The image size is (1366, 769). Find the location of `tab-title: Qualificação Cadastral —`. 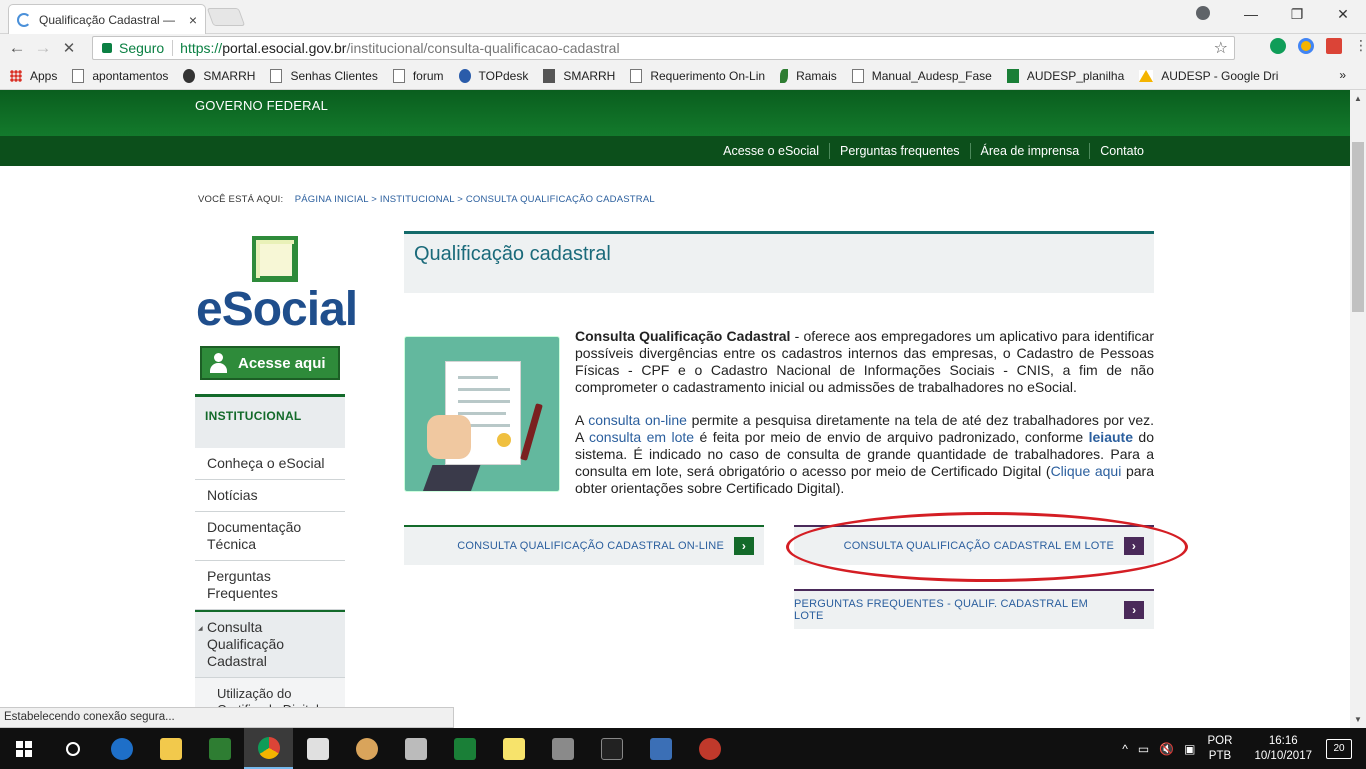

tab-title: Qualificação Cadastral — is located at coordinates (107, 19).